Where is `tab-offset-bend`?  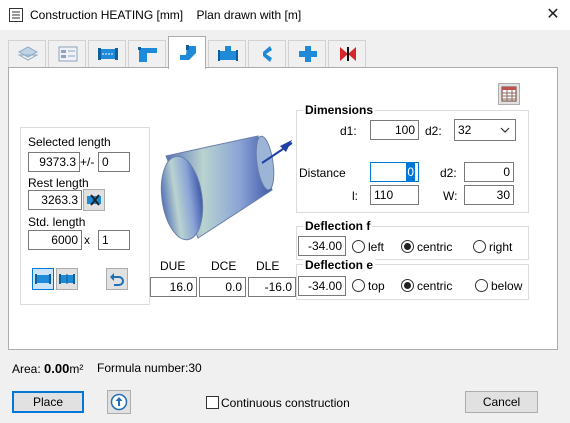 tab-offset-bend is located at coordinates (187, 52).